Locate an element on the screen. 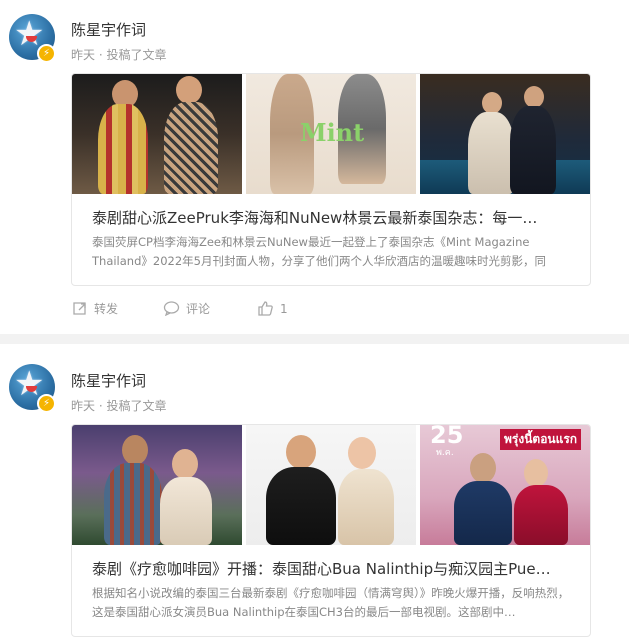 This screenshot has height=637, width=629. like-count: 1 is located at coordinates (284, 309).